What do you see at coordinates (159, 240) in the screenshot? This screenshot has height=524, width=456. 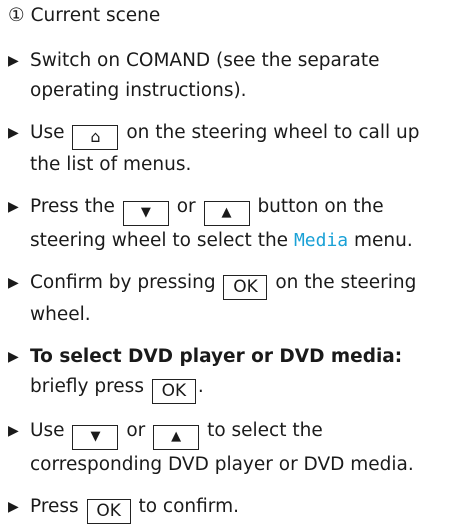 I see `step-text: steering wheel to select the` at bounding box center [159, 240].